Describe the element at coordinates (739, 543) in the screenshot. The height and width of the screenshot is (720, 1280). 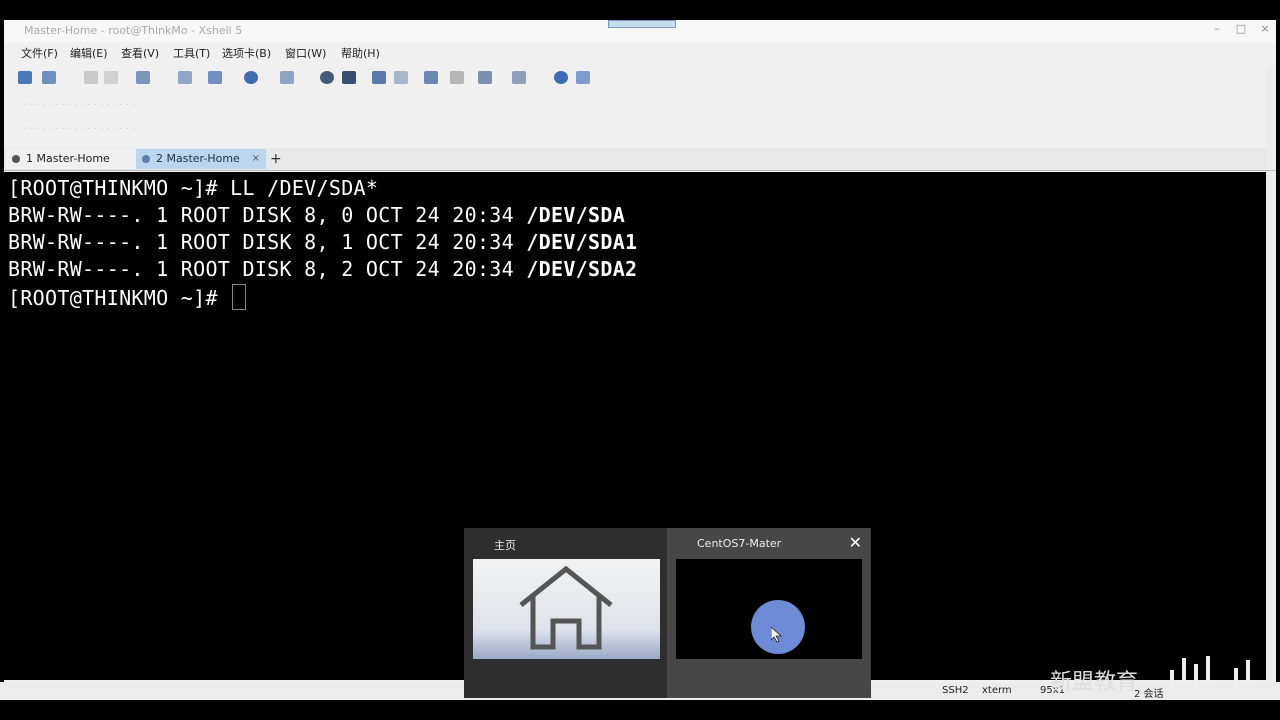
I see `centos-preview-title: CentOS7-Mater` at that location.